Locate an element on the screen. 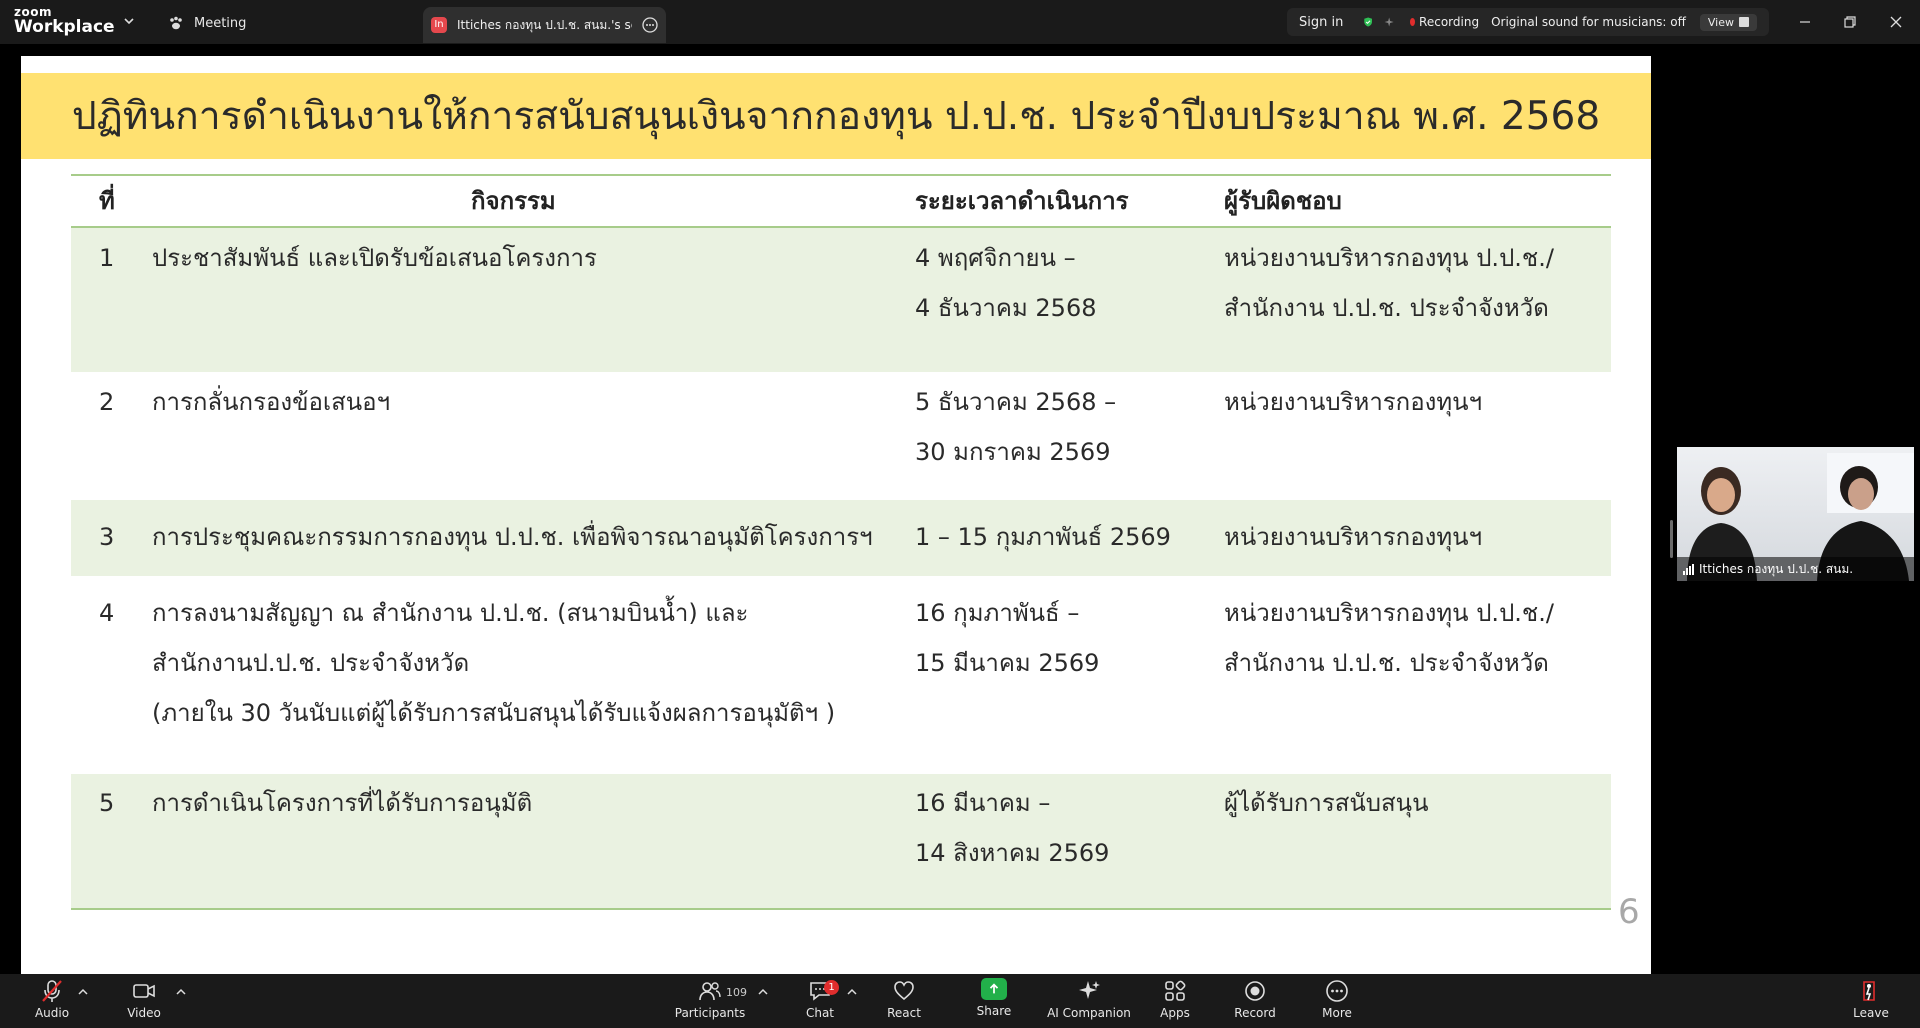  restore-button is located at coordinates (1850, 22).